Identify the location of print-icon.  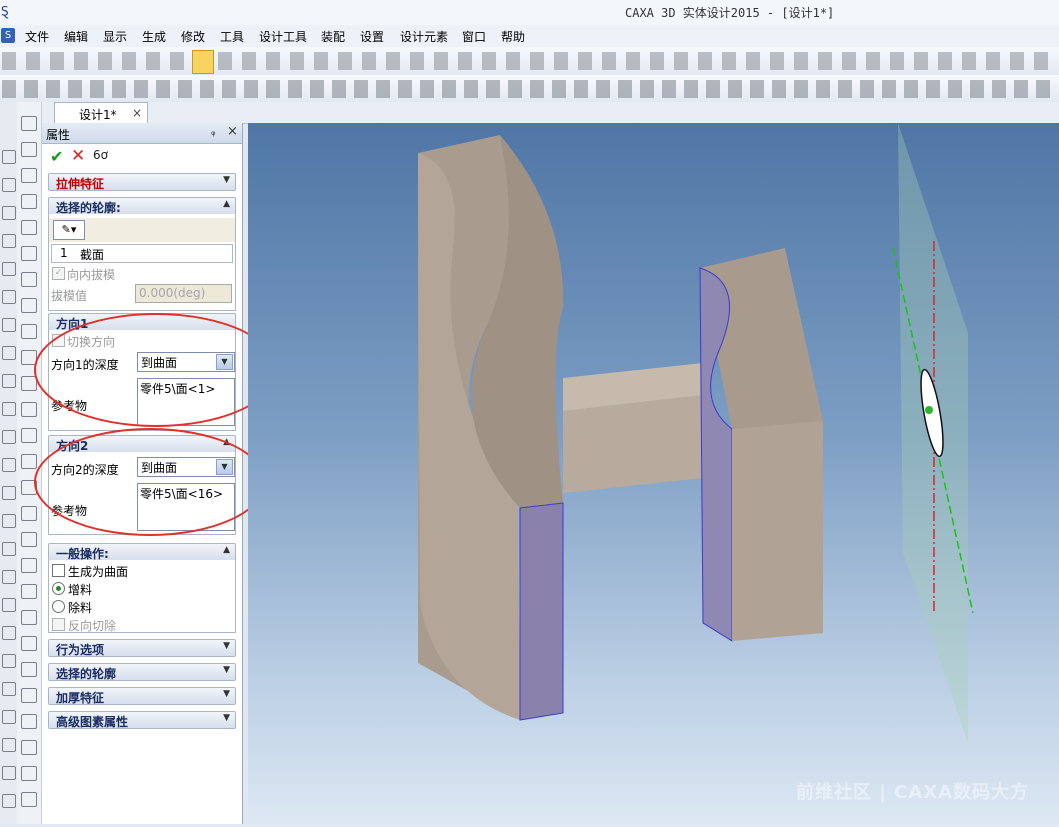
(29, 773).